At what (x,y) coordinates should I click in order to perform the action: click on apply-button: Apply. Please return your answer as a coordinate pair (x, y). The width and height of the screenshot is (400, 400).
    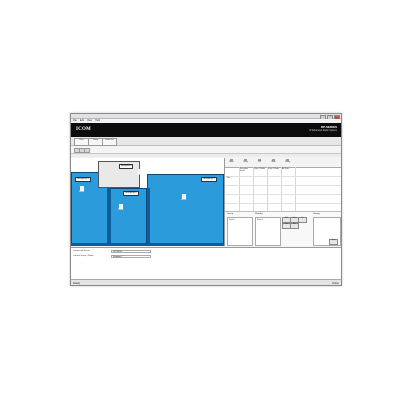
    Looking at the image, I should click on (333, 242).